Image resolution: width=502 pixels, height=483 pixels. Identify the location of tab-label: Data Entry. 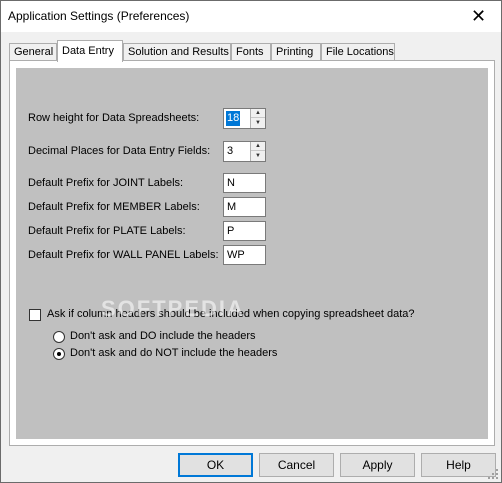
(88, 51).